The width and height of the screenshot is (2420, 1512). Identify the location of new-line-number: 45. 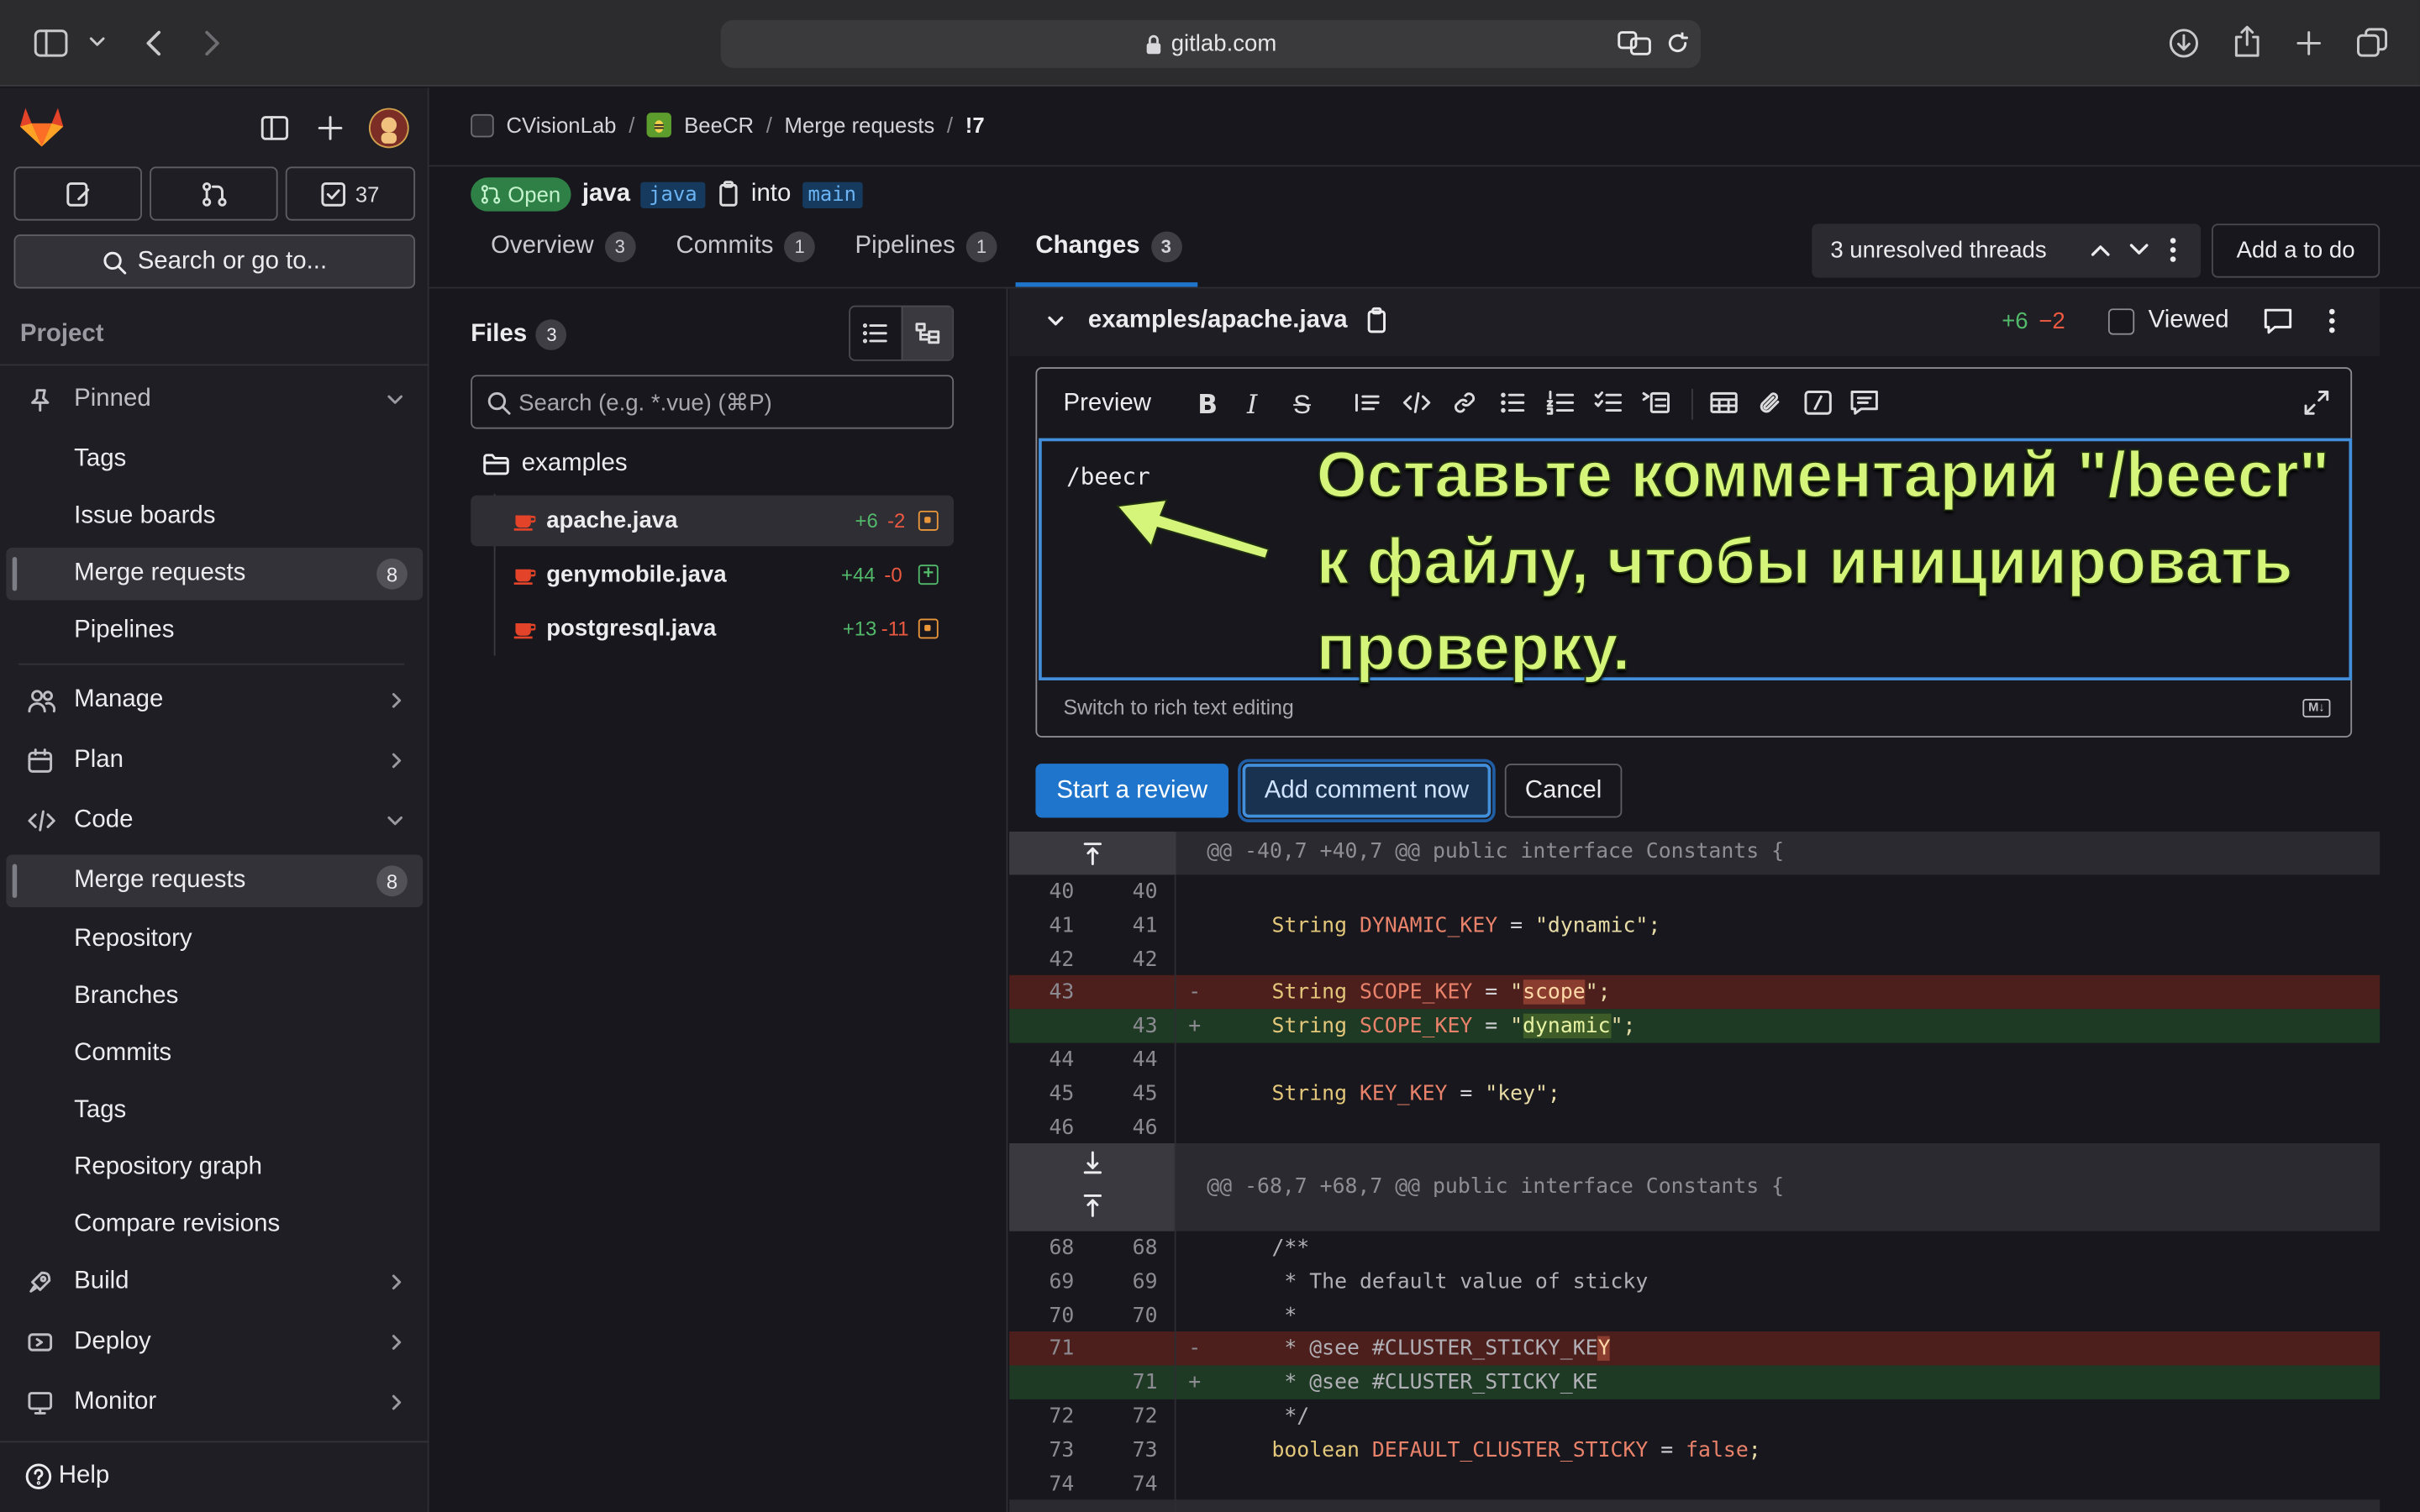
(1127, 1093).